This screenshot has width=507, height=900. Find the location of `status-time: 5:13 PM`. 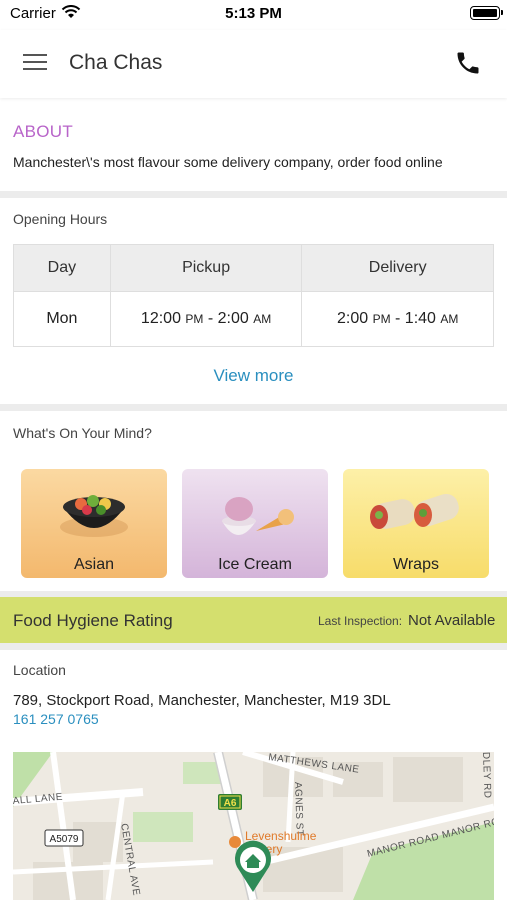

status-time: 5:13 PM is located at coordinates (253, 13).